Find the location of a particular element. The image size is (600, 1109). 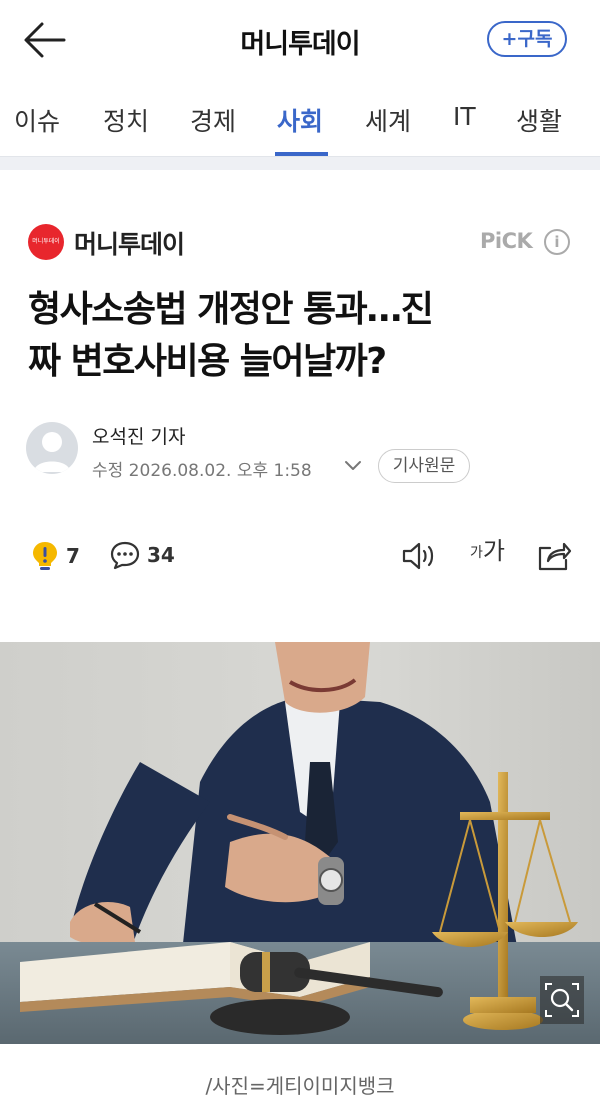

article-headline: 형사소송법 개정안 통과…진 짜 변호사비용 늘어날까? is located at coordinates (302, 336).